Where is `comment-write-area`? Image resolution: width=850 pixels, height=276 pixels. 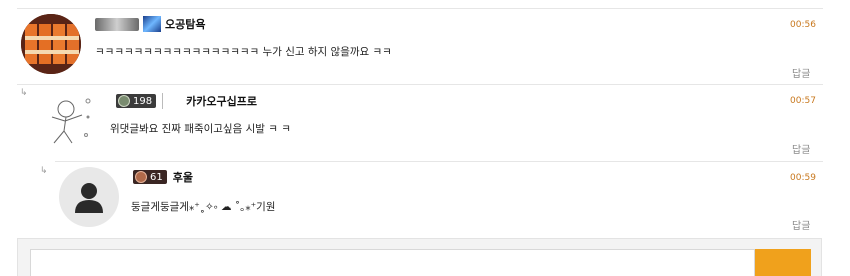 comment-write-area is located at coordinates (419, 257).